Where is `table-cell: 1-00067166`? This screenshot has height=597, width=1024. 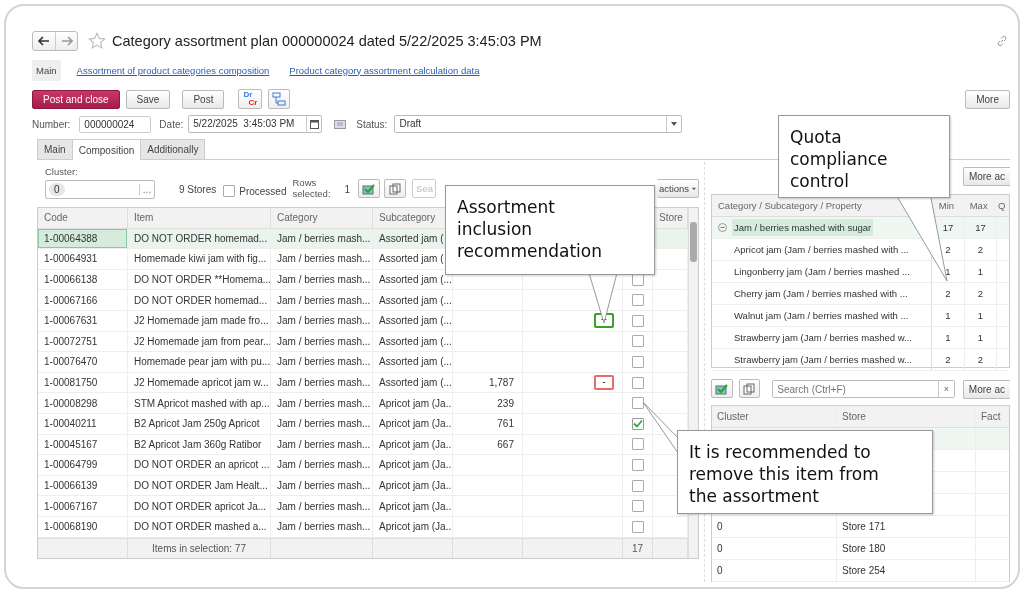
table-cell: 1-00067166 is located at coordinates (83, 300).